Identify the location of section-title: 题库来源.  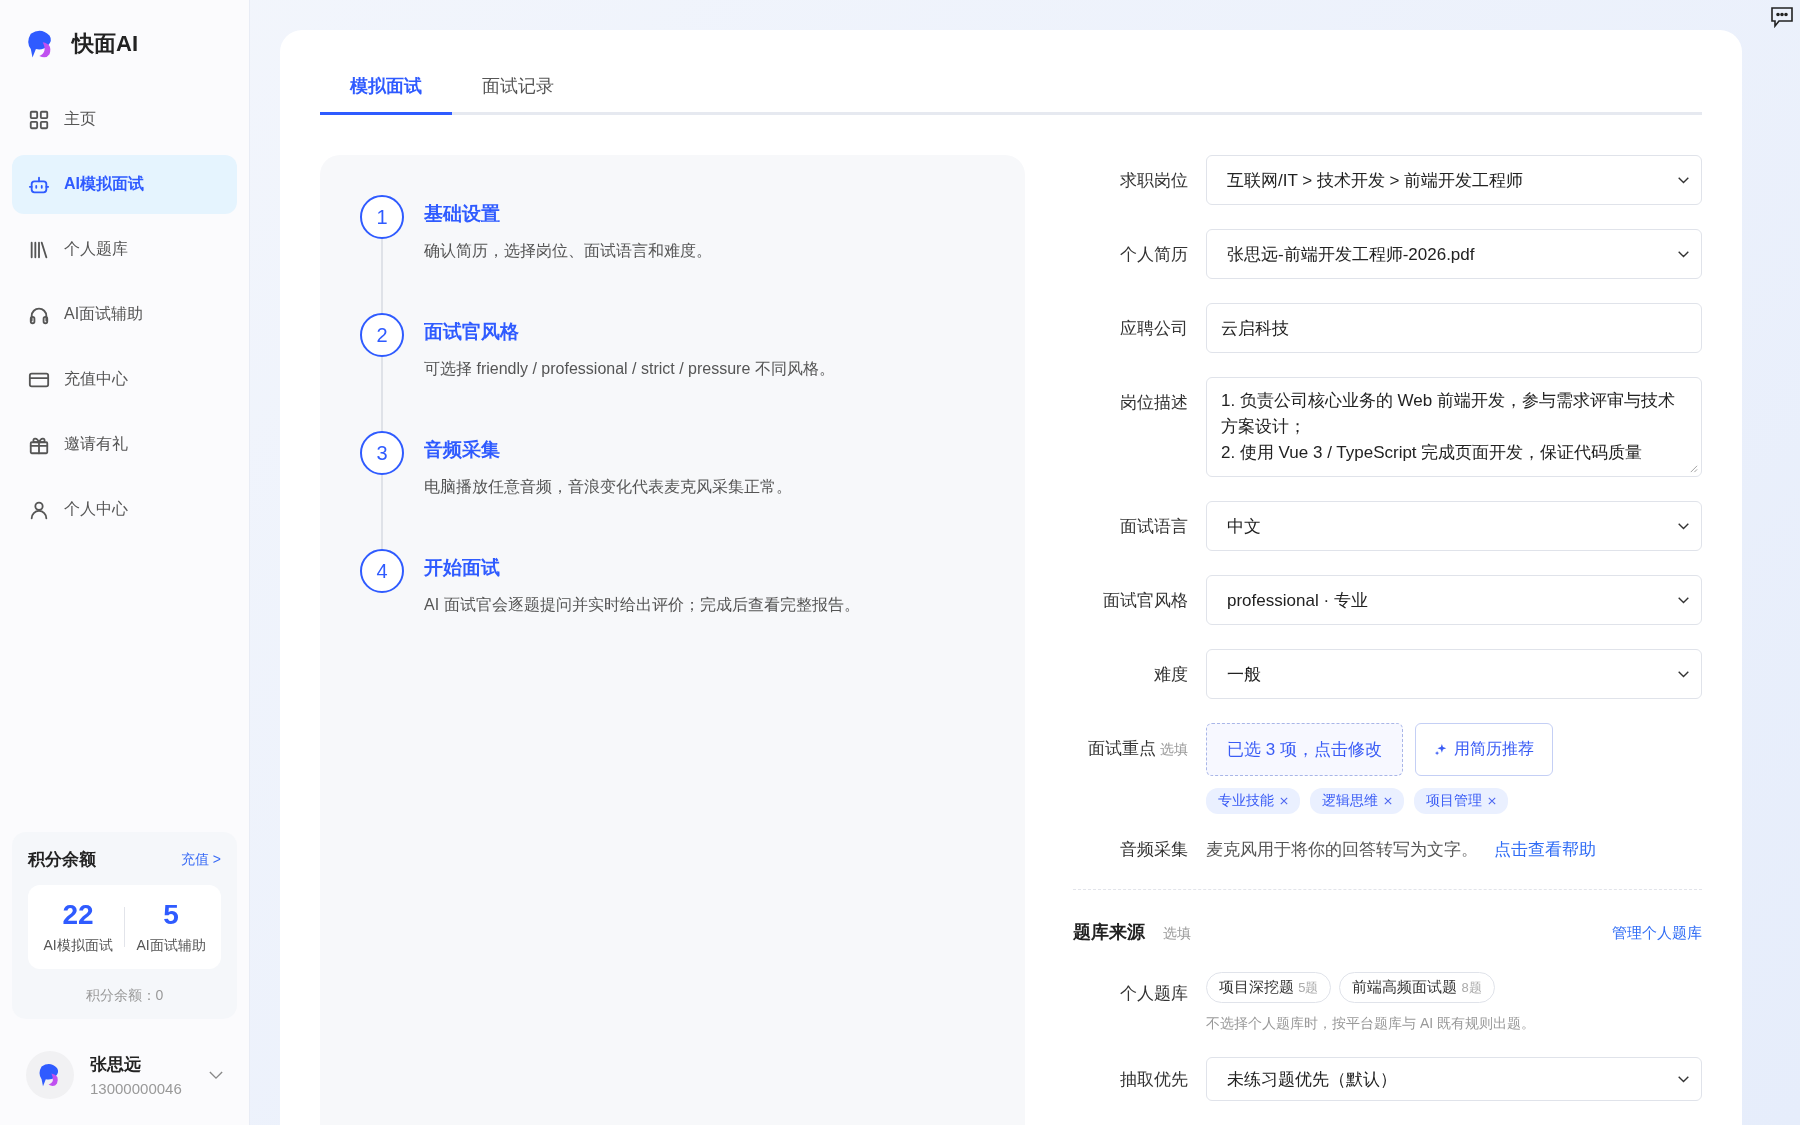
(1109, 932).